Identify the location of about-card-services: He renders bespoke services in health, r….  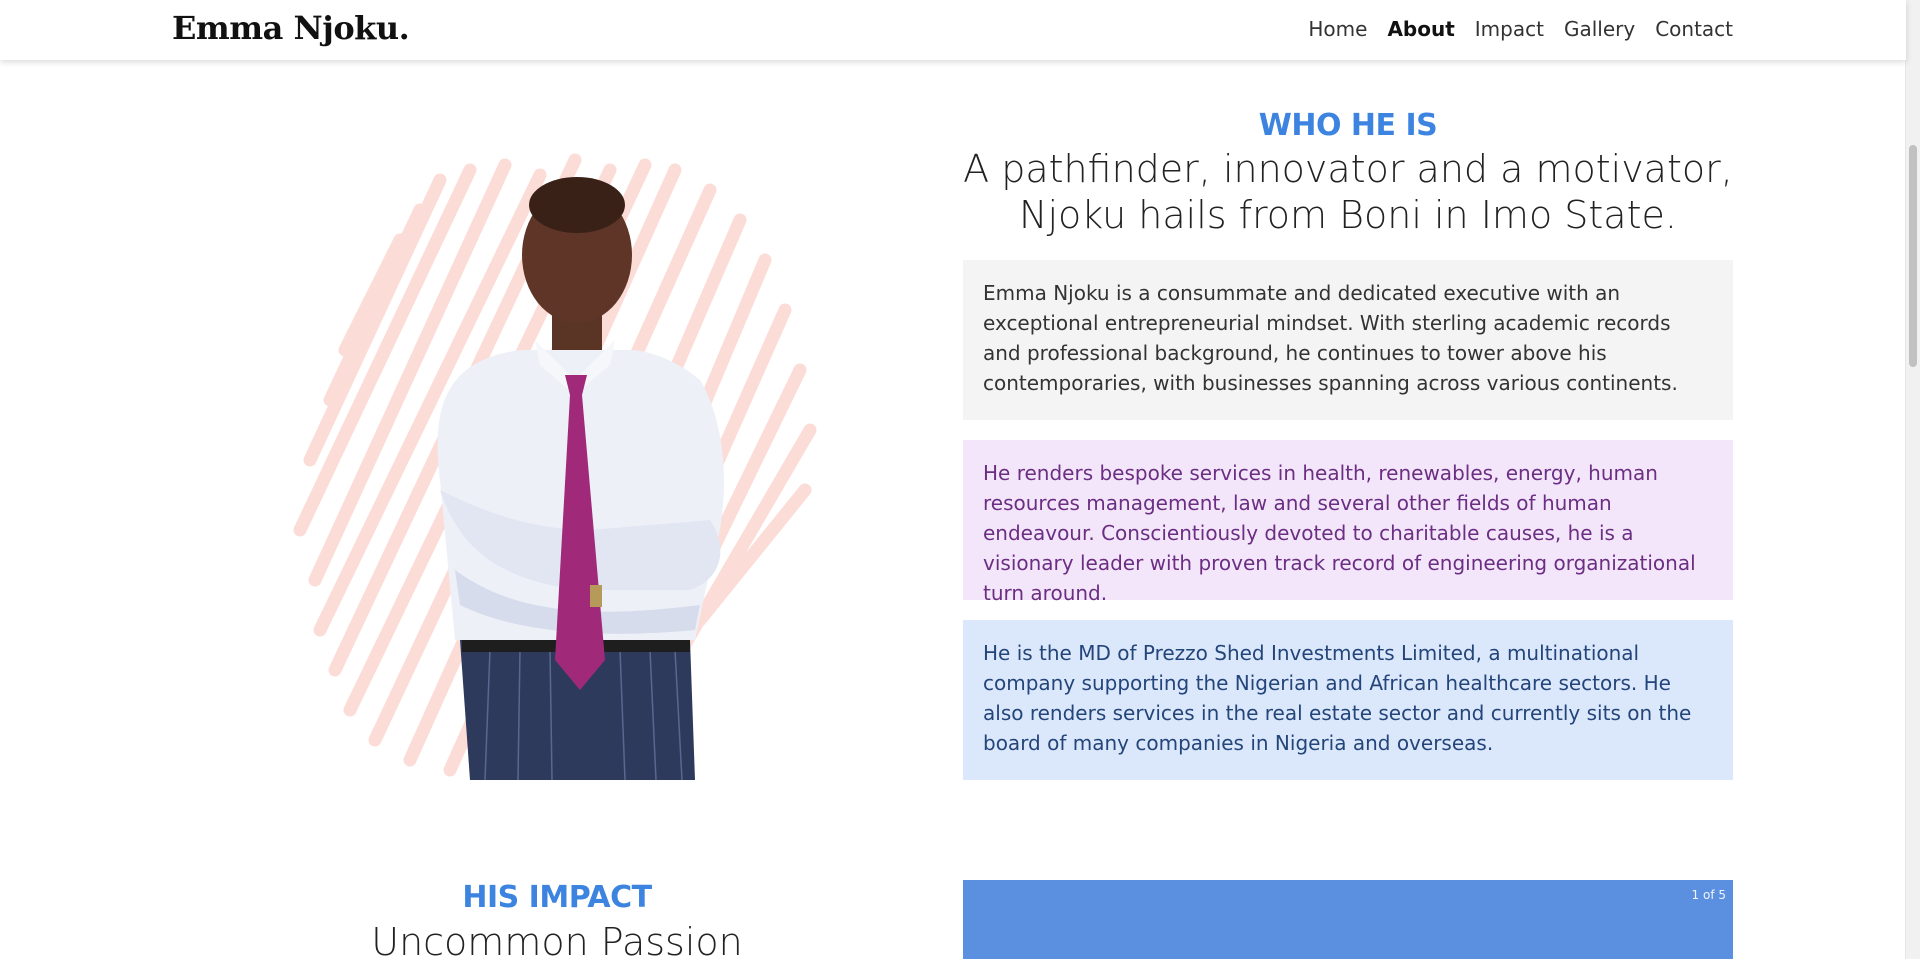
(1348, 522).